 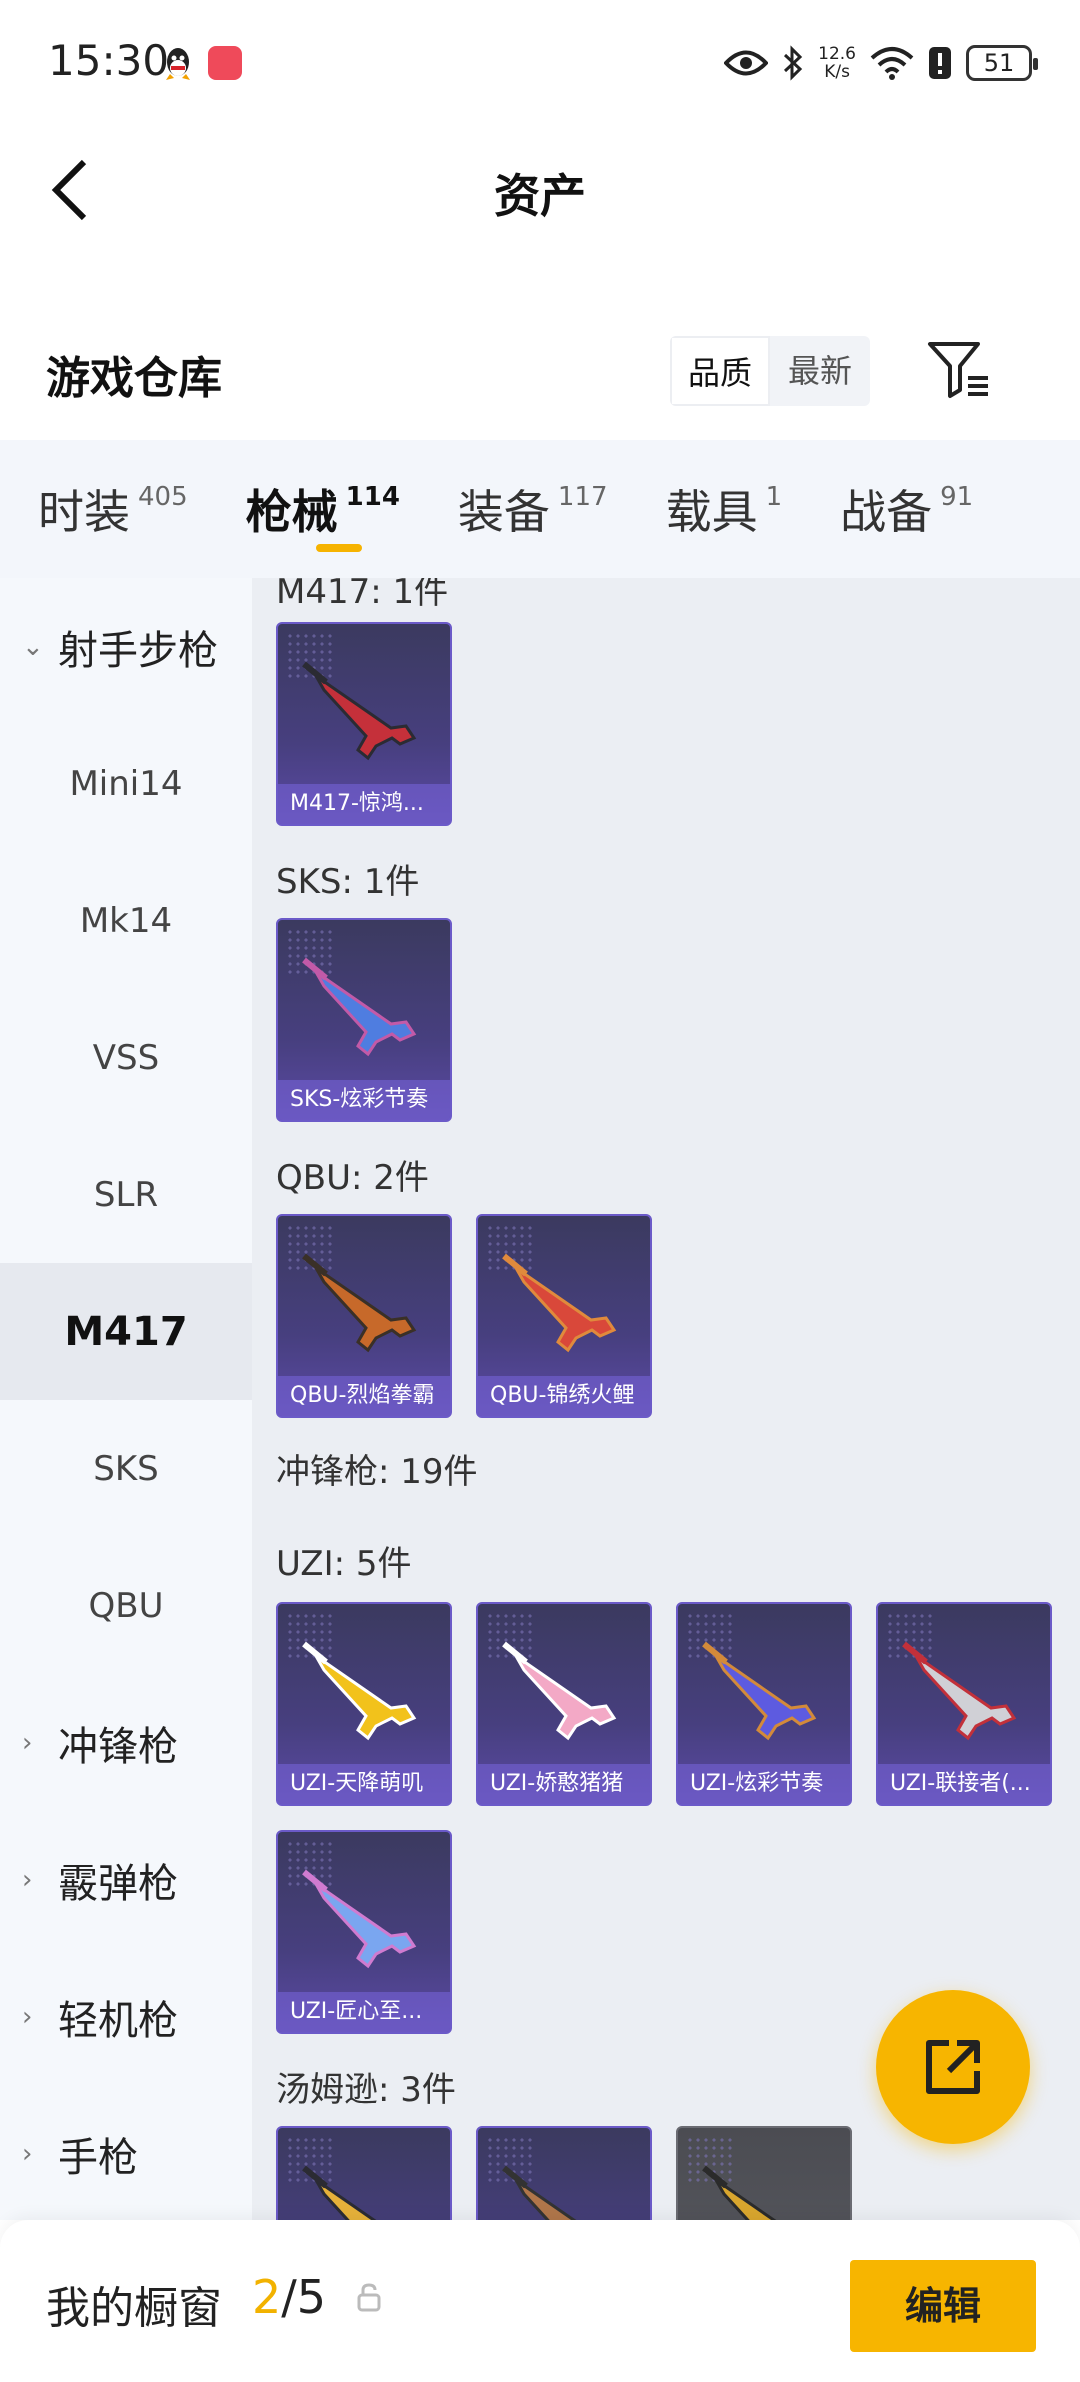 What do you see at coordinates (711, 512) in the screenshot?
I see `tab-label: 载具` at bounding box center [711, 512].